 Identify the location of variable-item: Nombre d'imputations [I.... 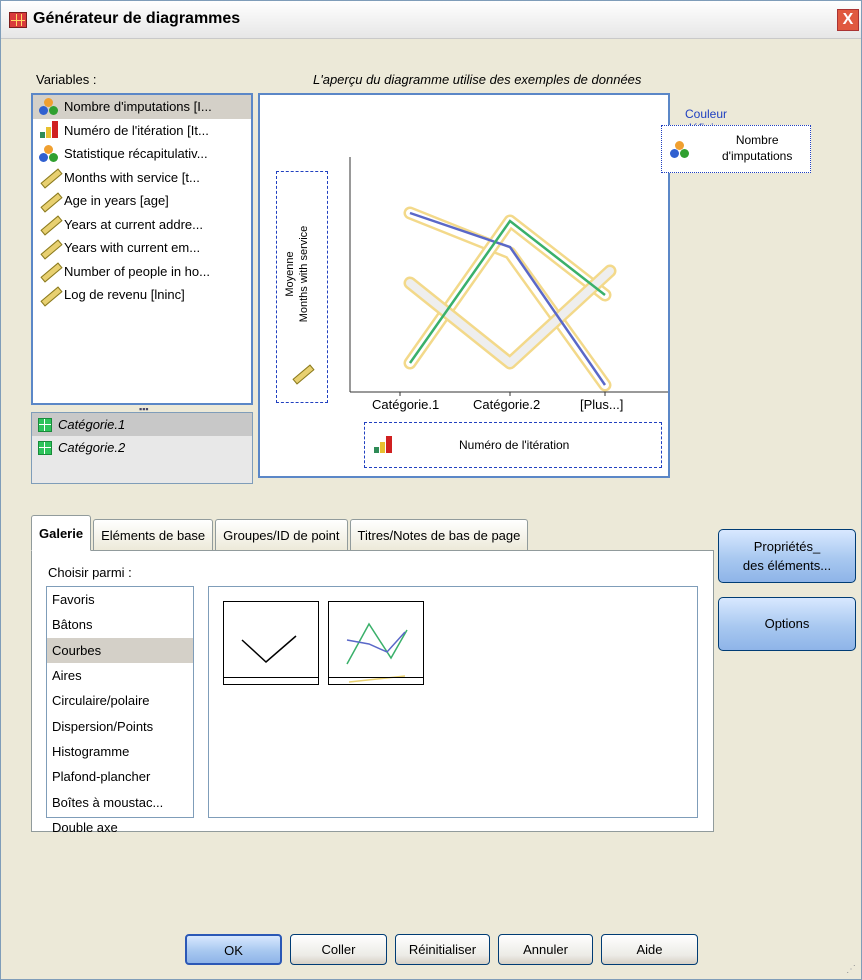
(142, 107).